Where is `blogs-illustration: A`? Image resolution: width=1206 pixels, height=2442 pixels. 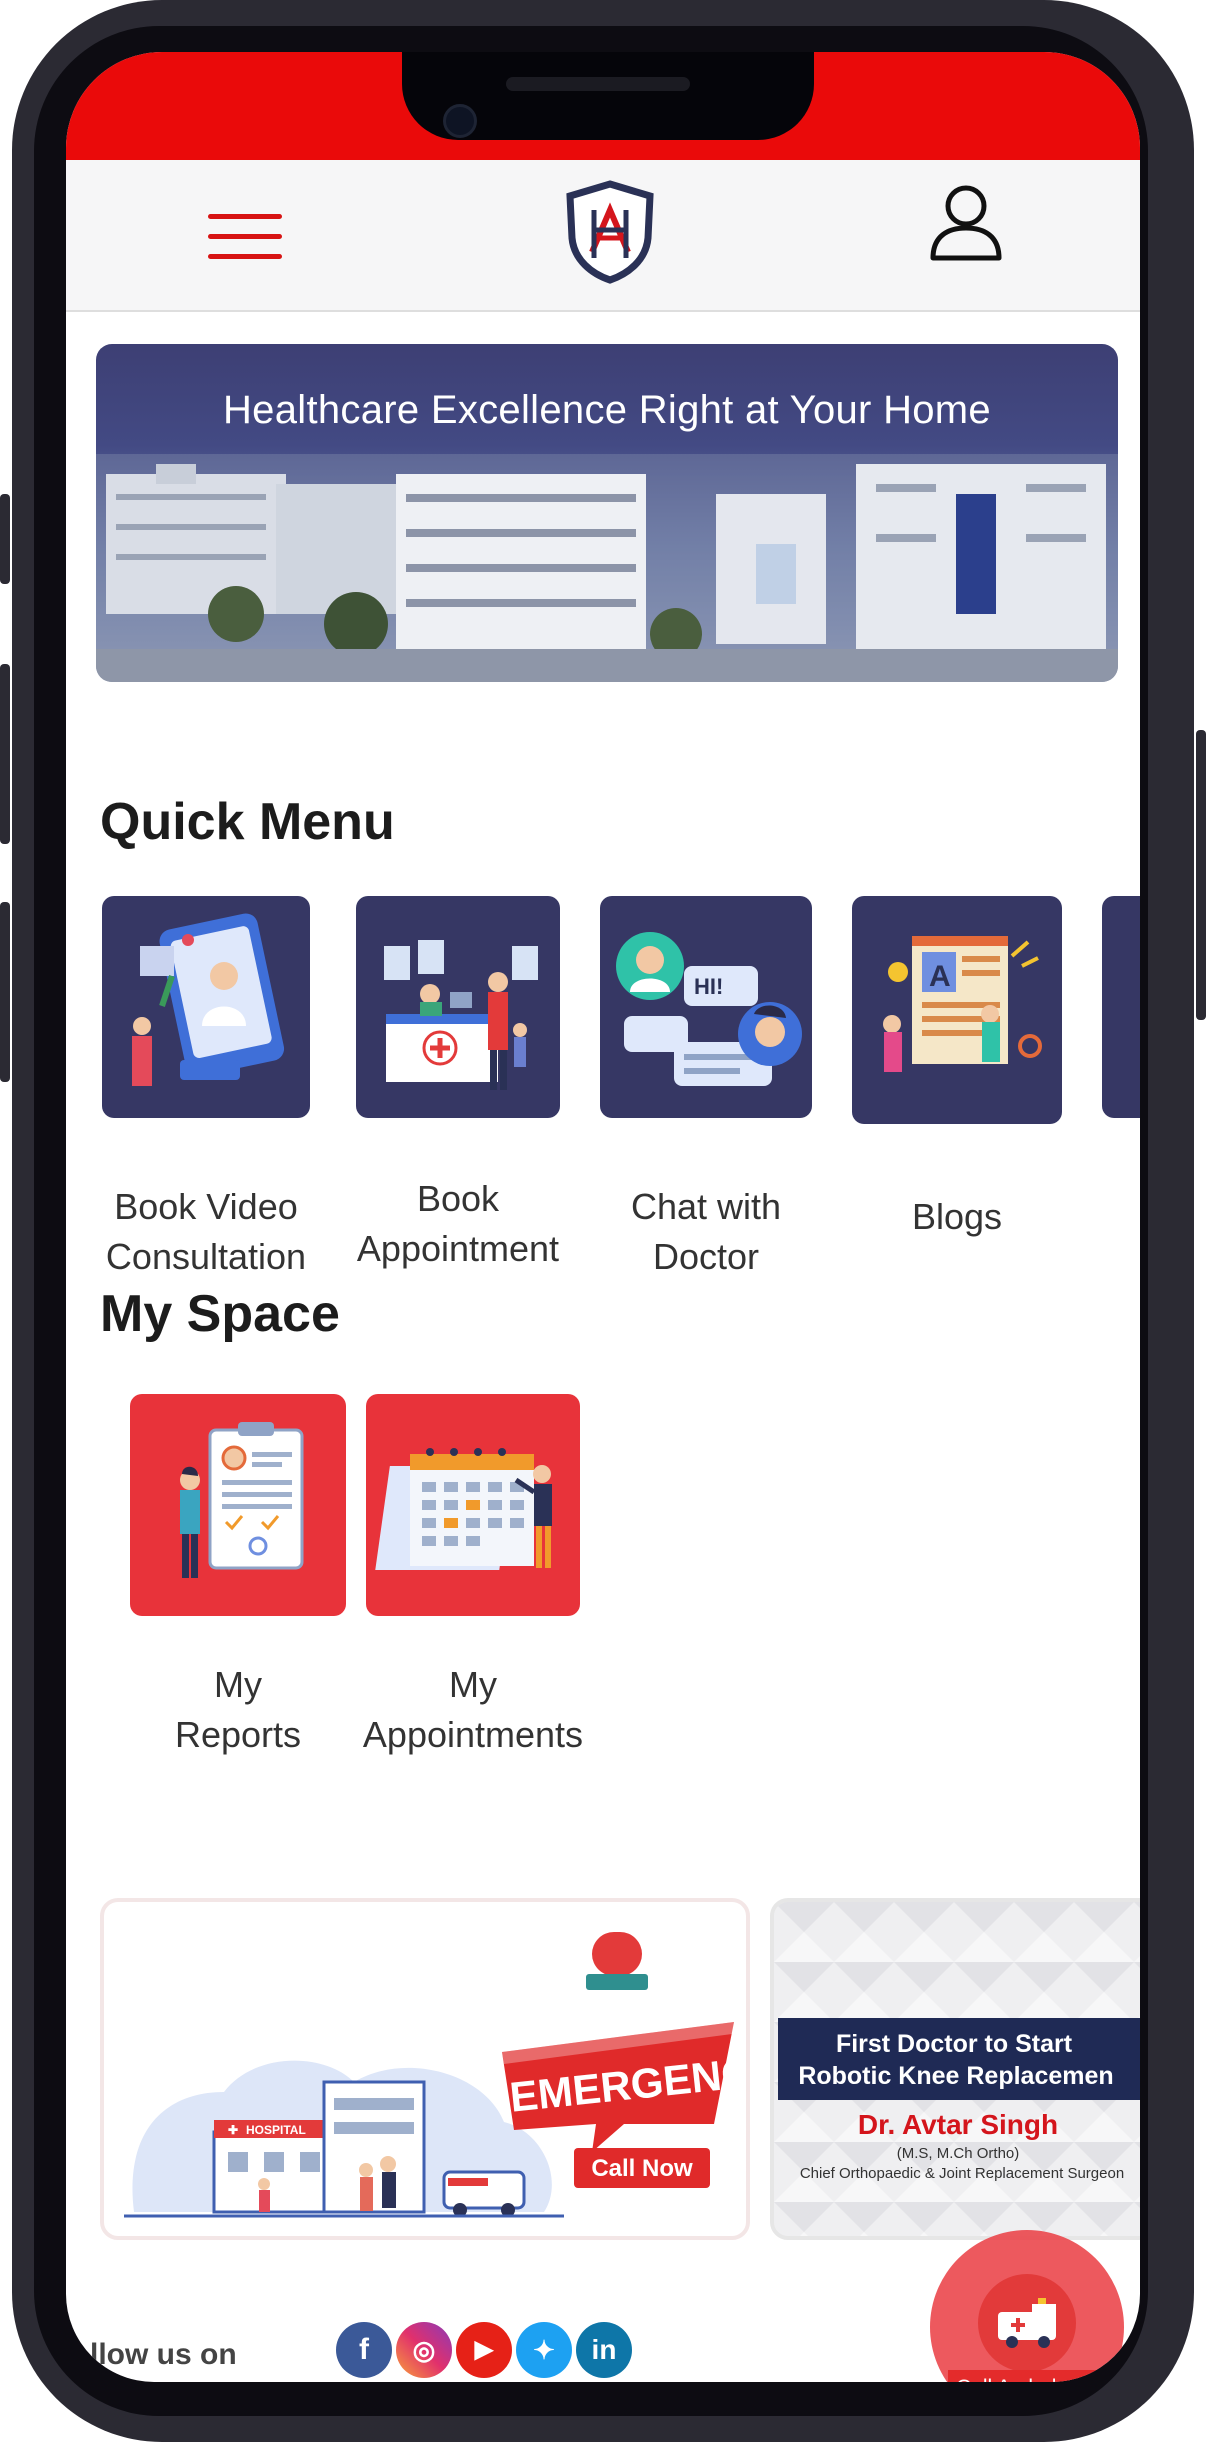 blogs-illustration: A is located at coordinates (962, 1004).